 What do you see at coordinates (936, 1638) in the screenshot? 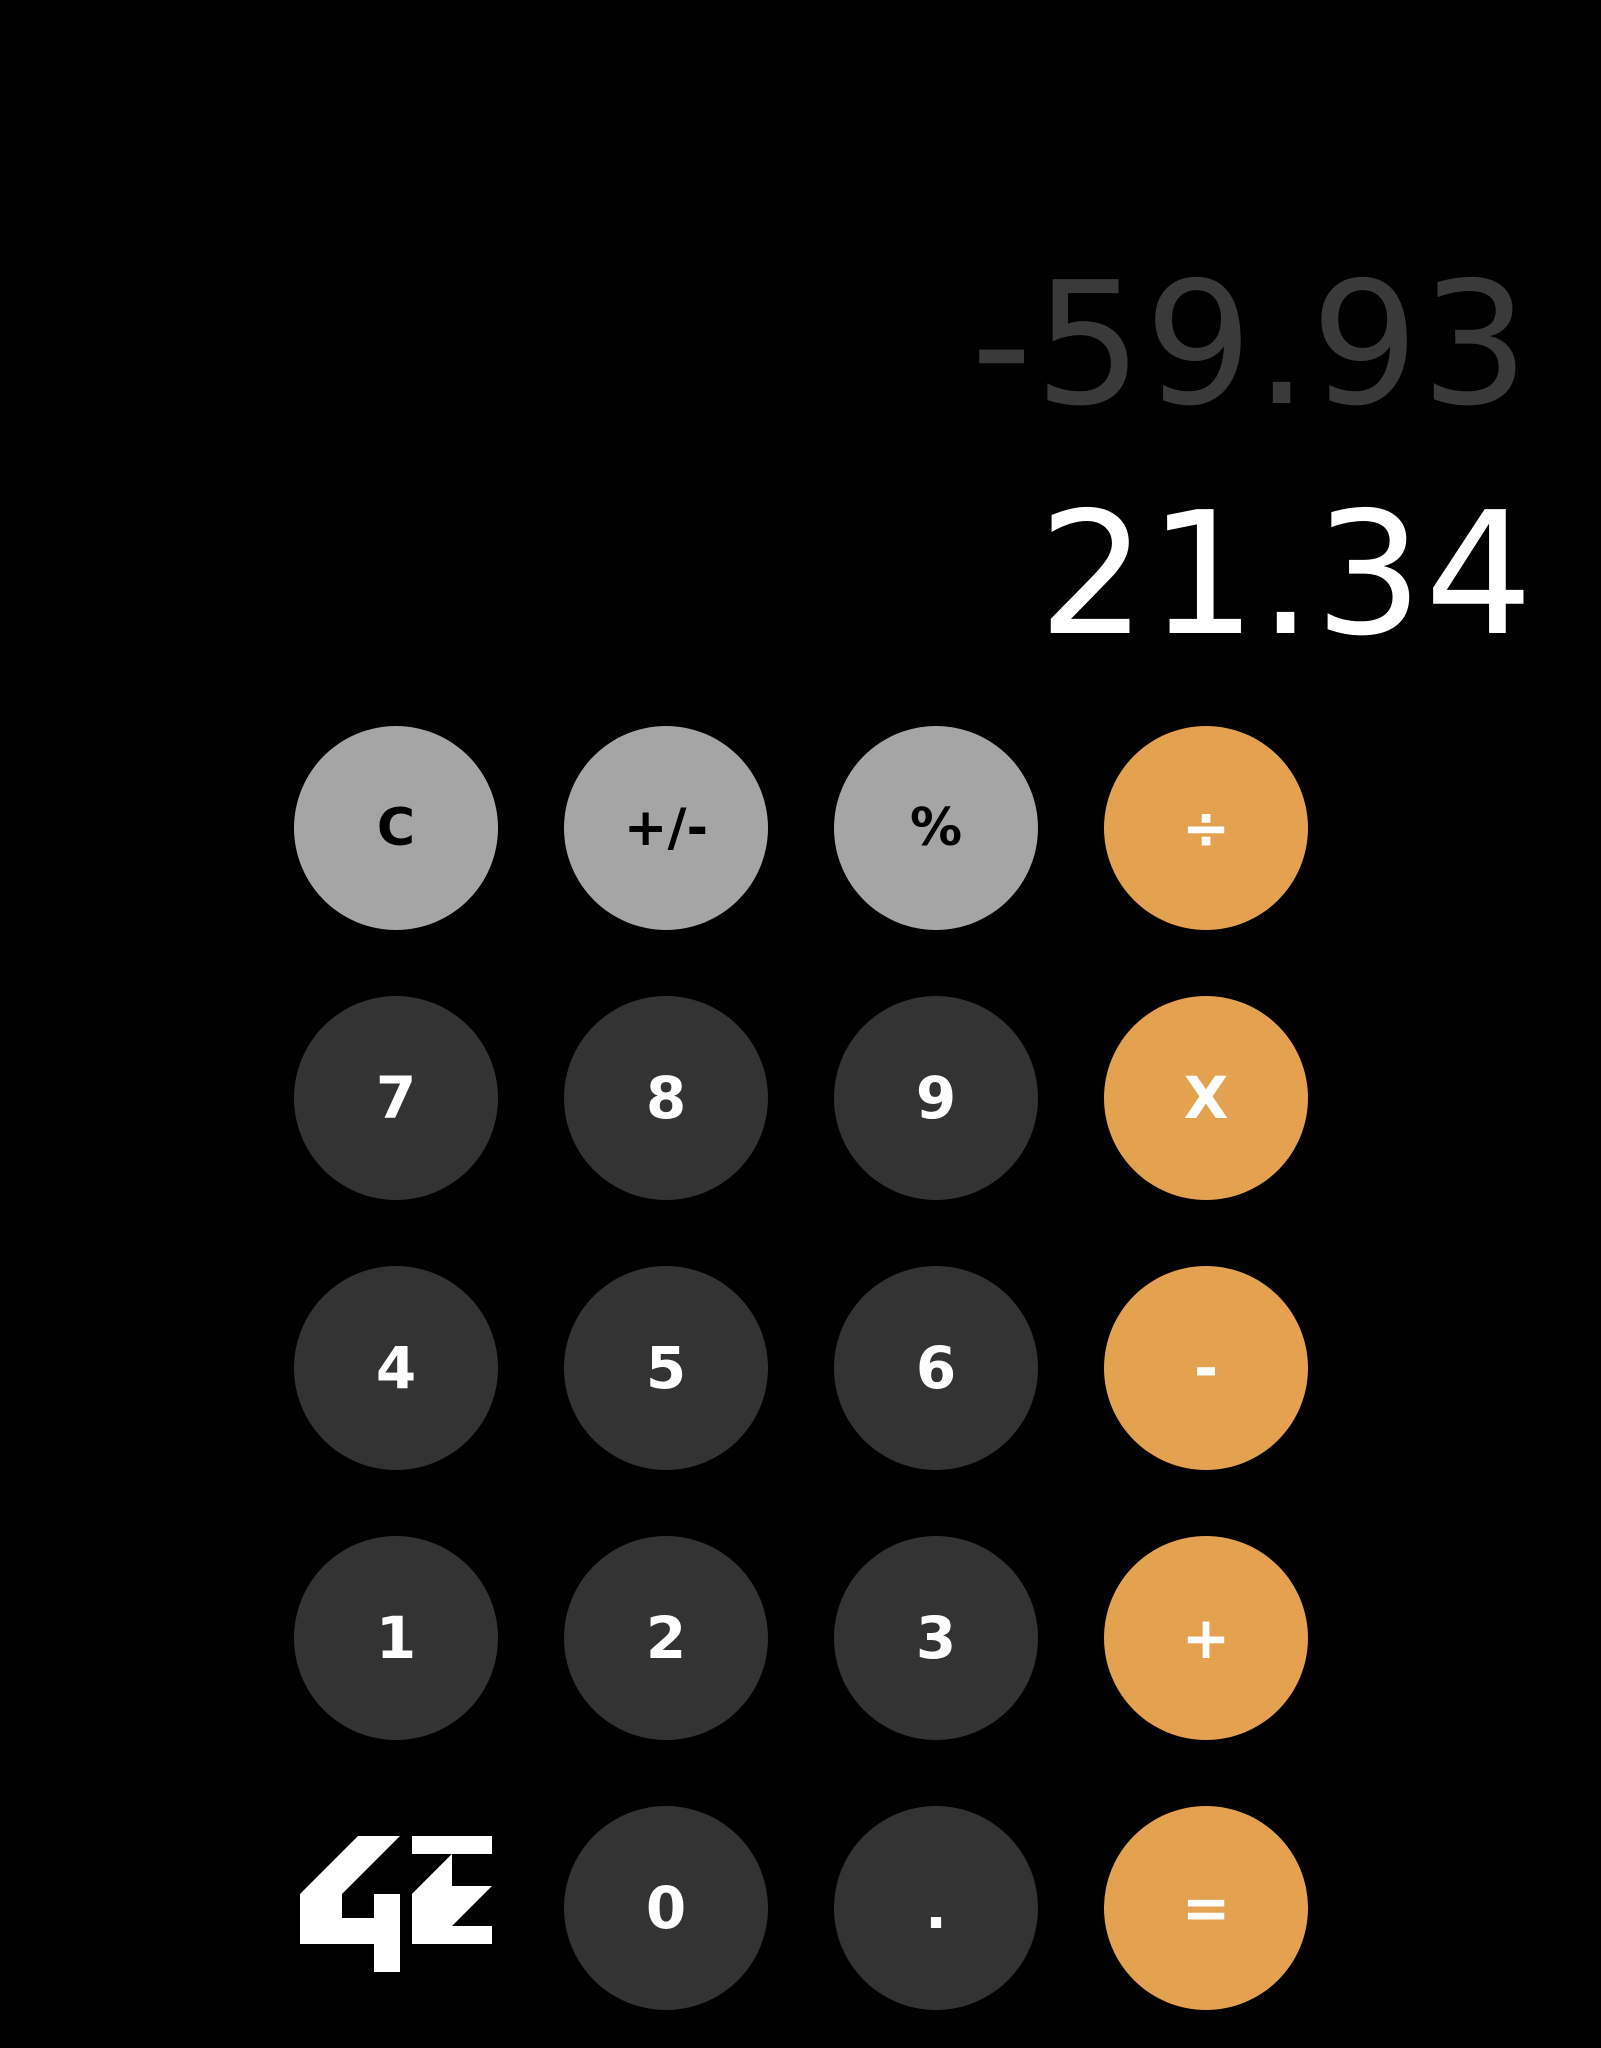
I see `digit-3-button: 3` at bounding box center [936, 1638].